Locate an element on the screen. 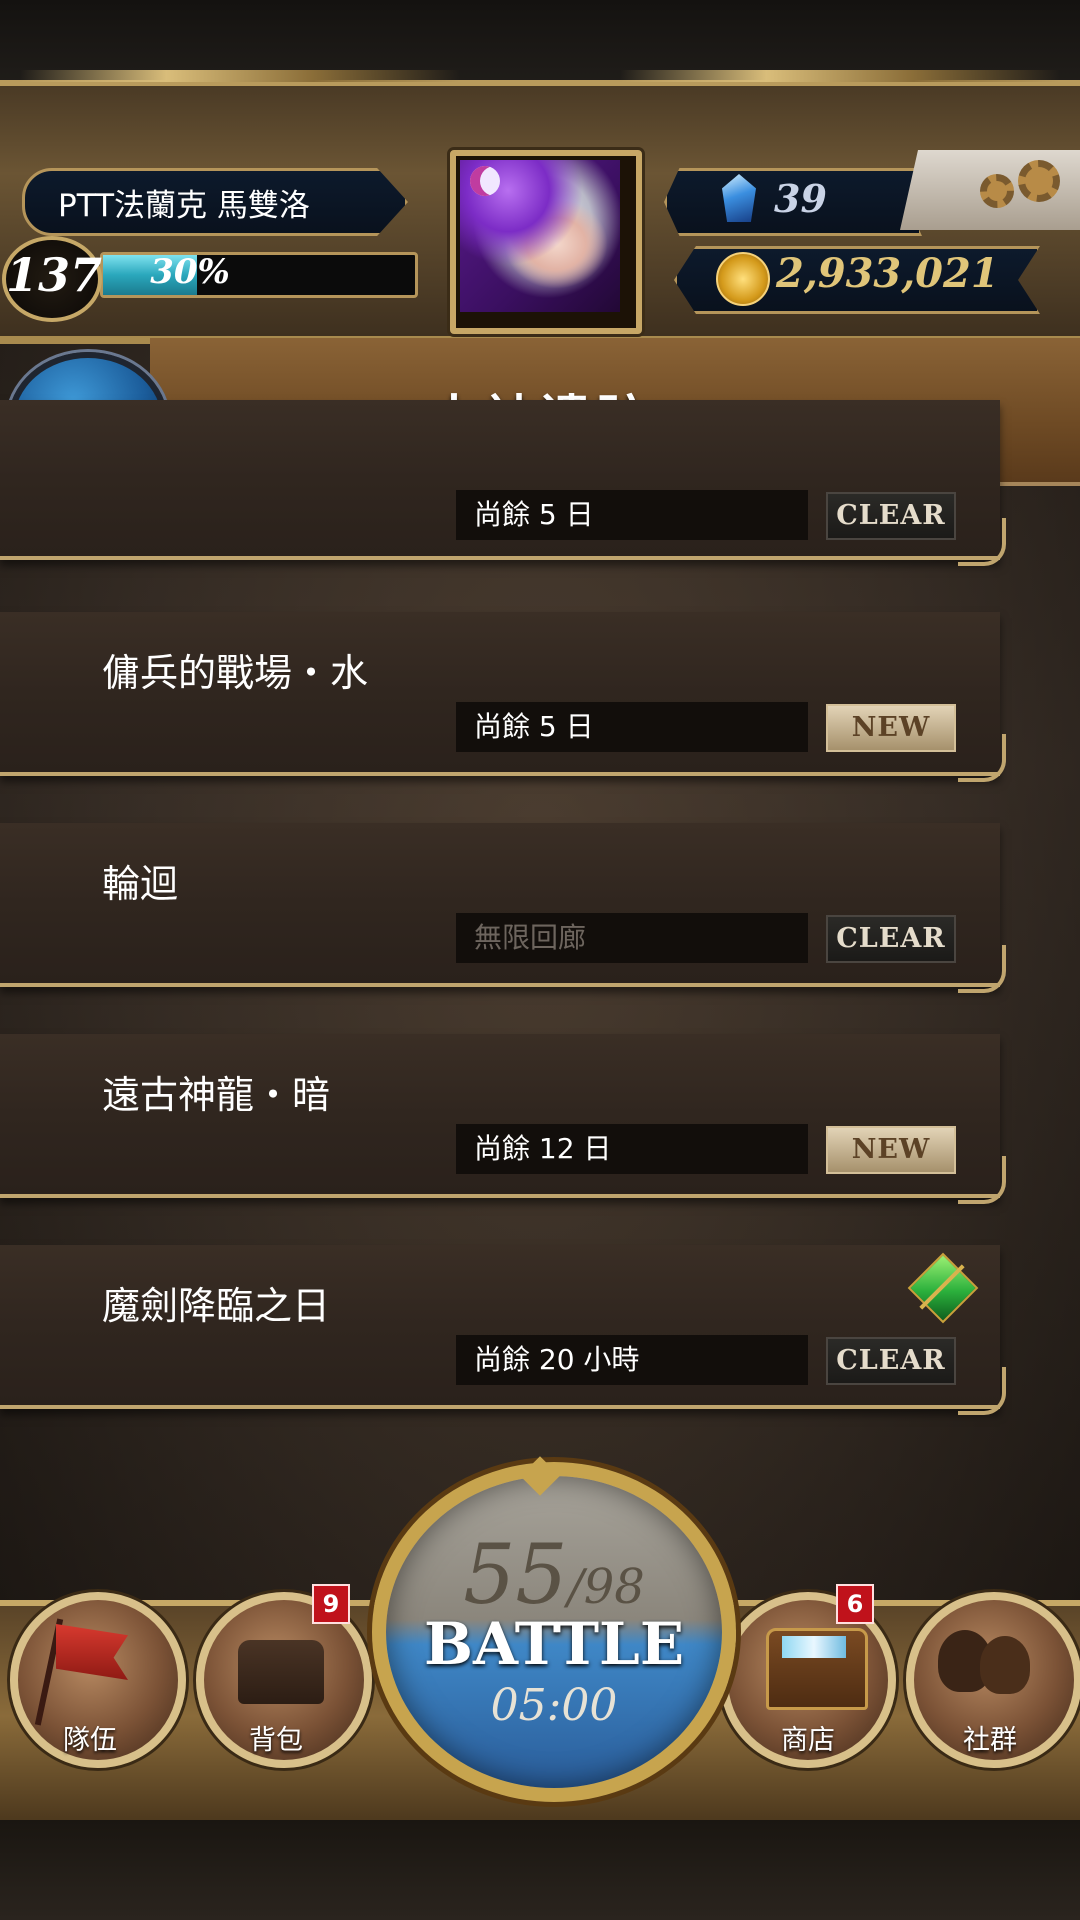 This screenshot has width=1080, height=1920. bag-icon is located at coordinates (281, 1672).